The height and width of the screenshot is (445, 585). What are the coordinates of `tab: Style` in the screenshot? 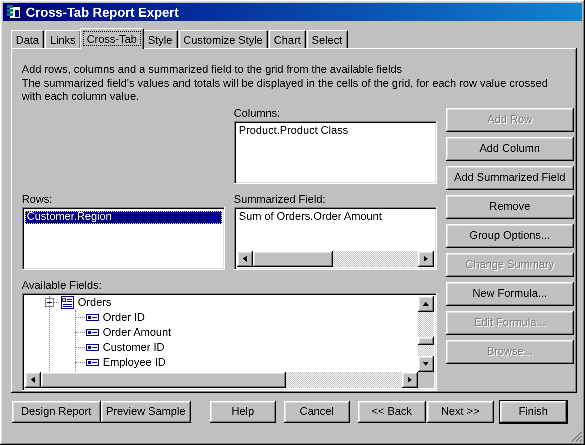 It's located at (160, 39).